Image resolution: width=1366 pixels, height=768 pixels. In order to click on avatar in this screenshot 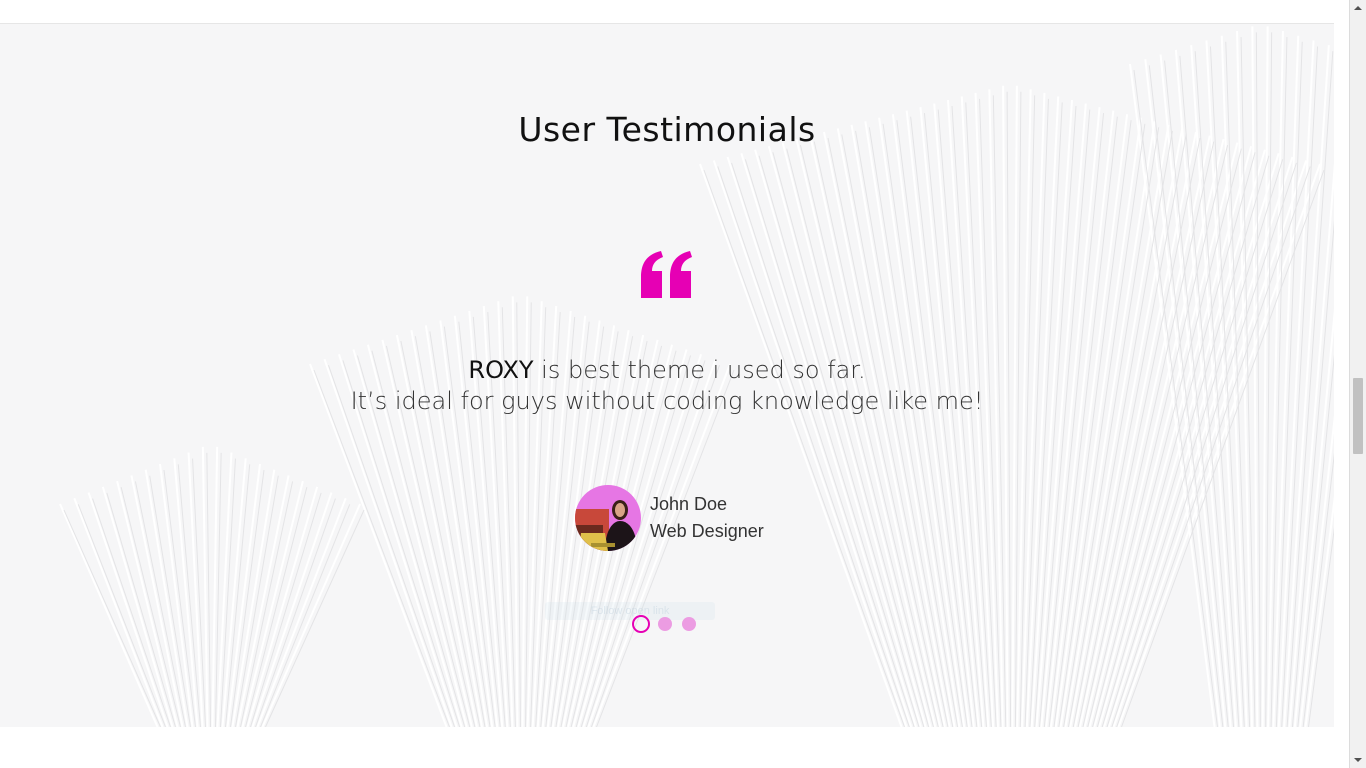, I will do `click(608, 518)`.